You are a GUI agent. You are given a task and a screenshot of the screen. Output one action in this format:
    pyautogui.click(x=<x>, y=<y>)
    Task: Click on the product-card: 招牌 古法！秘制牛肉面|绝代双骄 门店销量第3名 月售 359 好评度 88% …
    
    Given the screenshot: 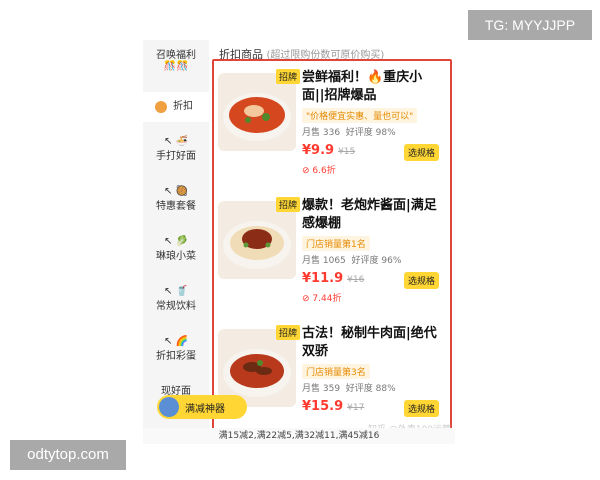 What is the action you would take?
    pyautogui.click(x=332, y=376)
    